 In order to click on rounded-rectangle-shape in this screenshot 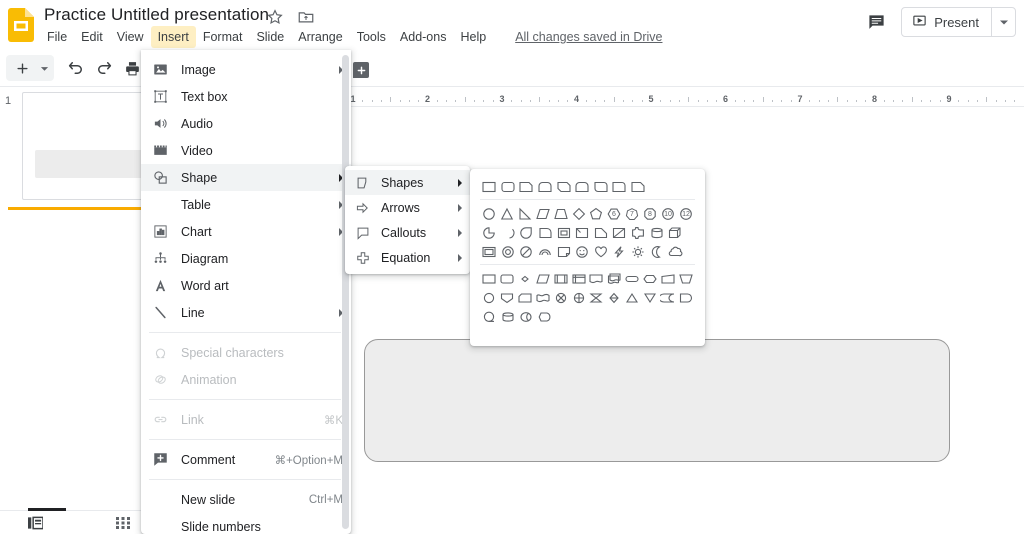, I will do `click(657, 400)`.